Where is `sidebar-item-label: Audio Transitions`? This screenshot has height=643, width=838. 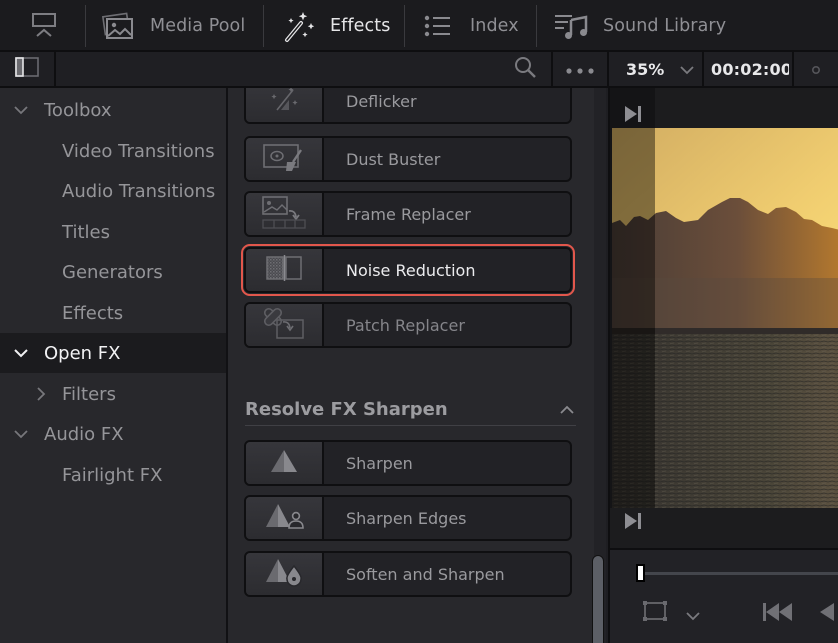
sidebar-item-label: Audio Transitions is located at coordinates (139, 191).